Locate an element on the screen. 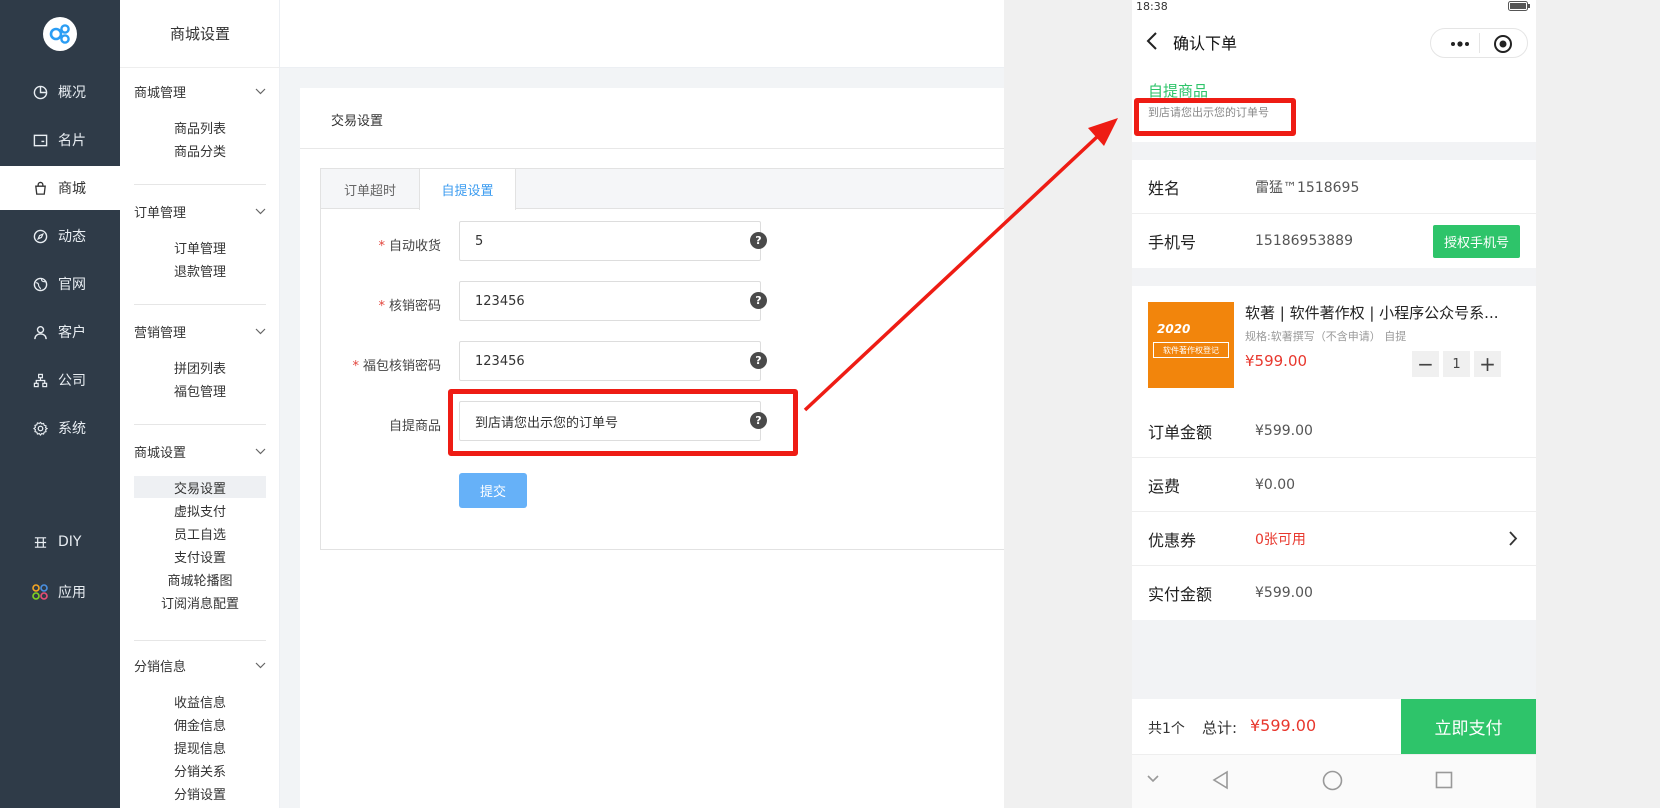 This screenshot has width=1660, height=808. row-value: ¥0.00 is located at coordinates (1275, 484).